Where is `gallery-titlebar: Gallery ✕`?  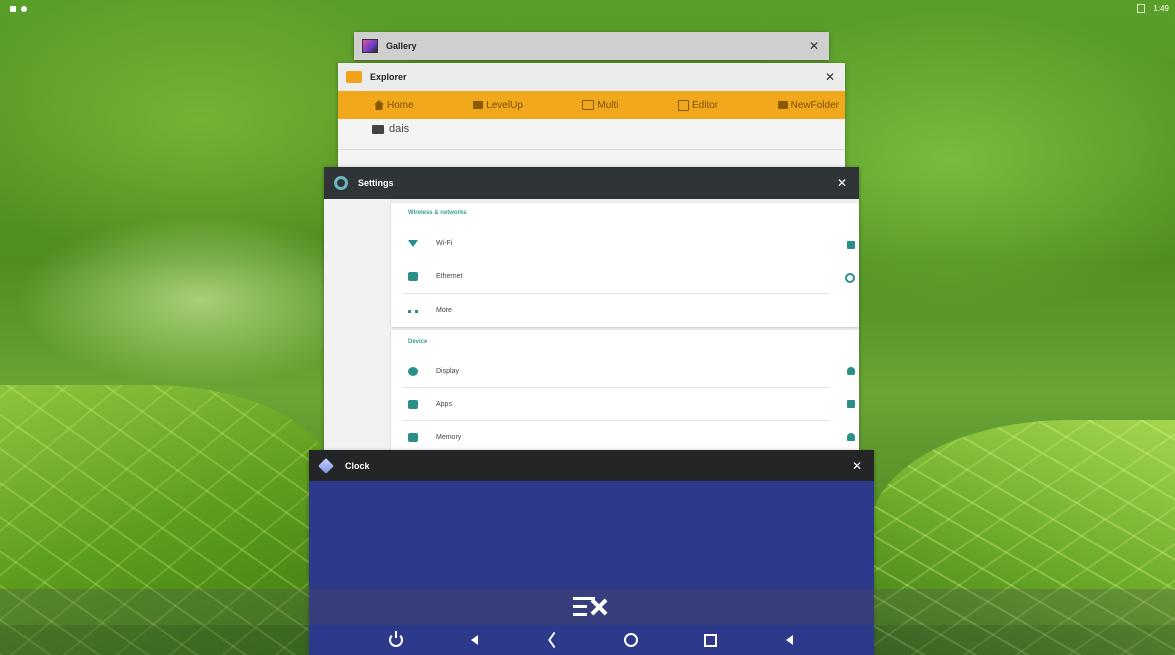
gallery-titlebar: Gallery ✕ is located at coordinates (591, 46).